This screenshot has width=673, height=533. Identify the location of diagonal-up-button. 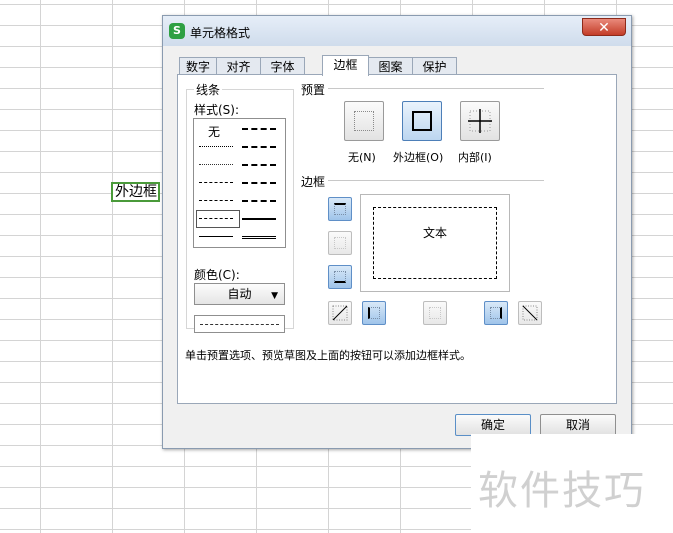
(340, 313).